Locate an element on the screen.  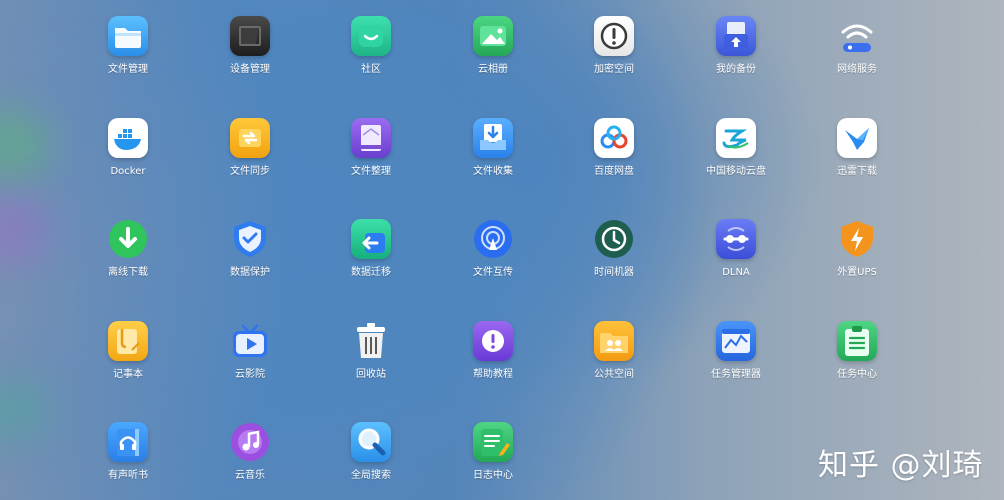
app-label: 数据迁移 is located at coordinates (371, 272).